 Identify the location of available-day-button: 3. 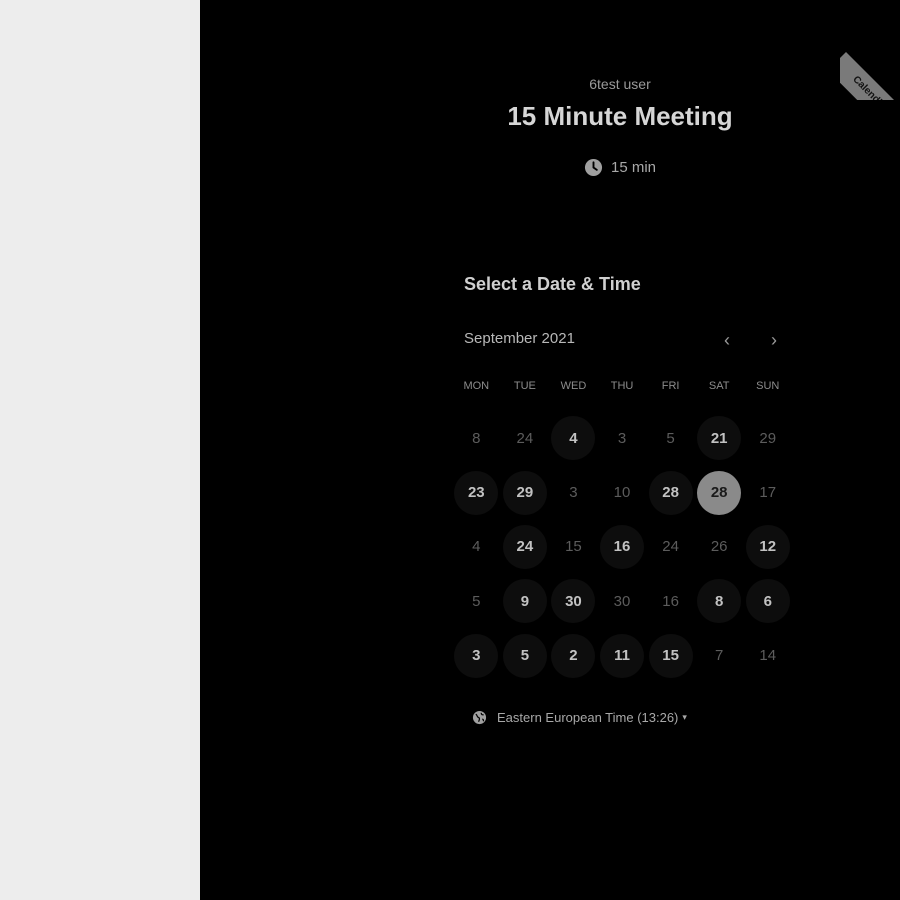
(476, 655).